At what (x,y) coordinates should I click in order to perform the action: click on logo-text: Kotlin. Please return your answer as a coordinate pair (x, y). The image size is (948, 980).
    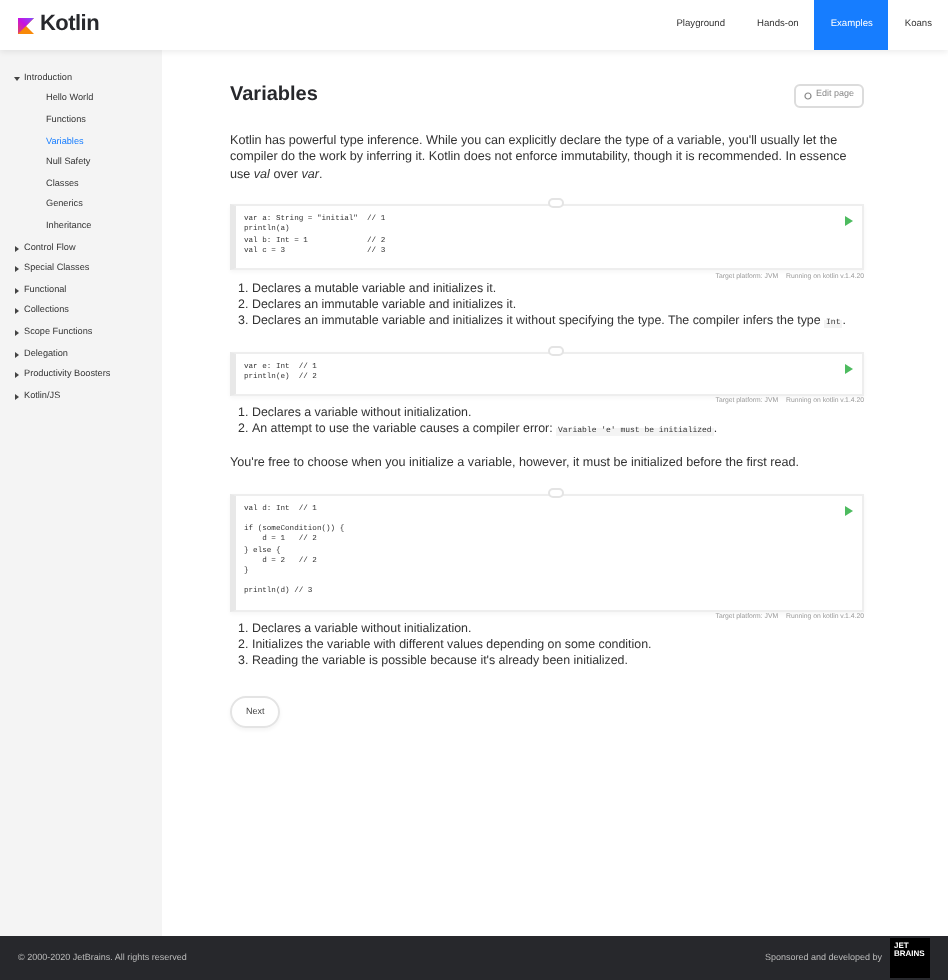
    Looking at the image, I should click on (70, 25).